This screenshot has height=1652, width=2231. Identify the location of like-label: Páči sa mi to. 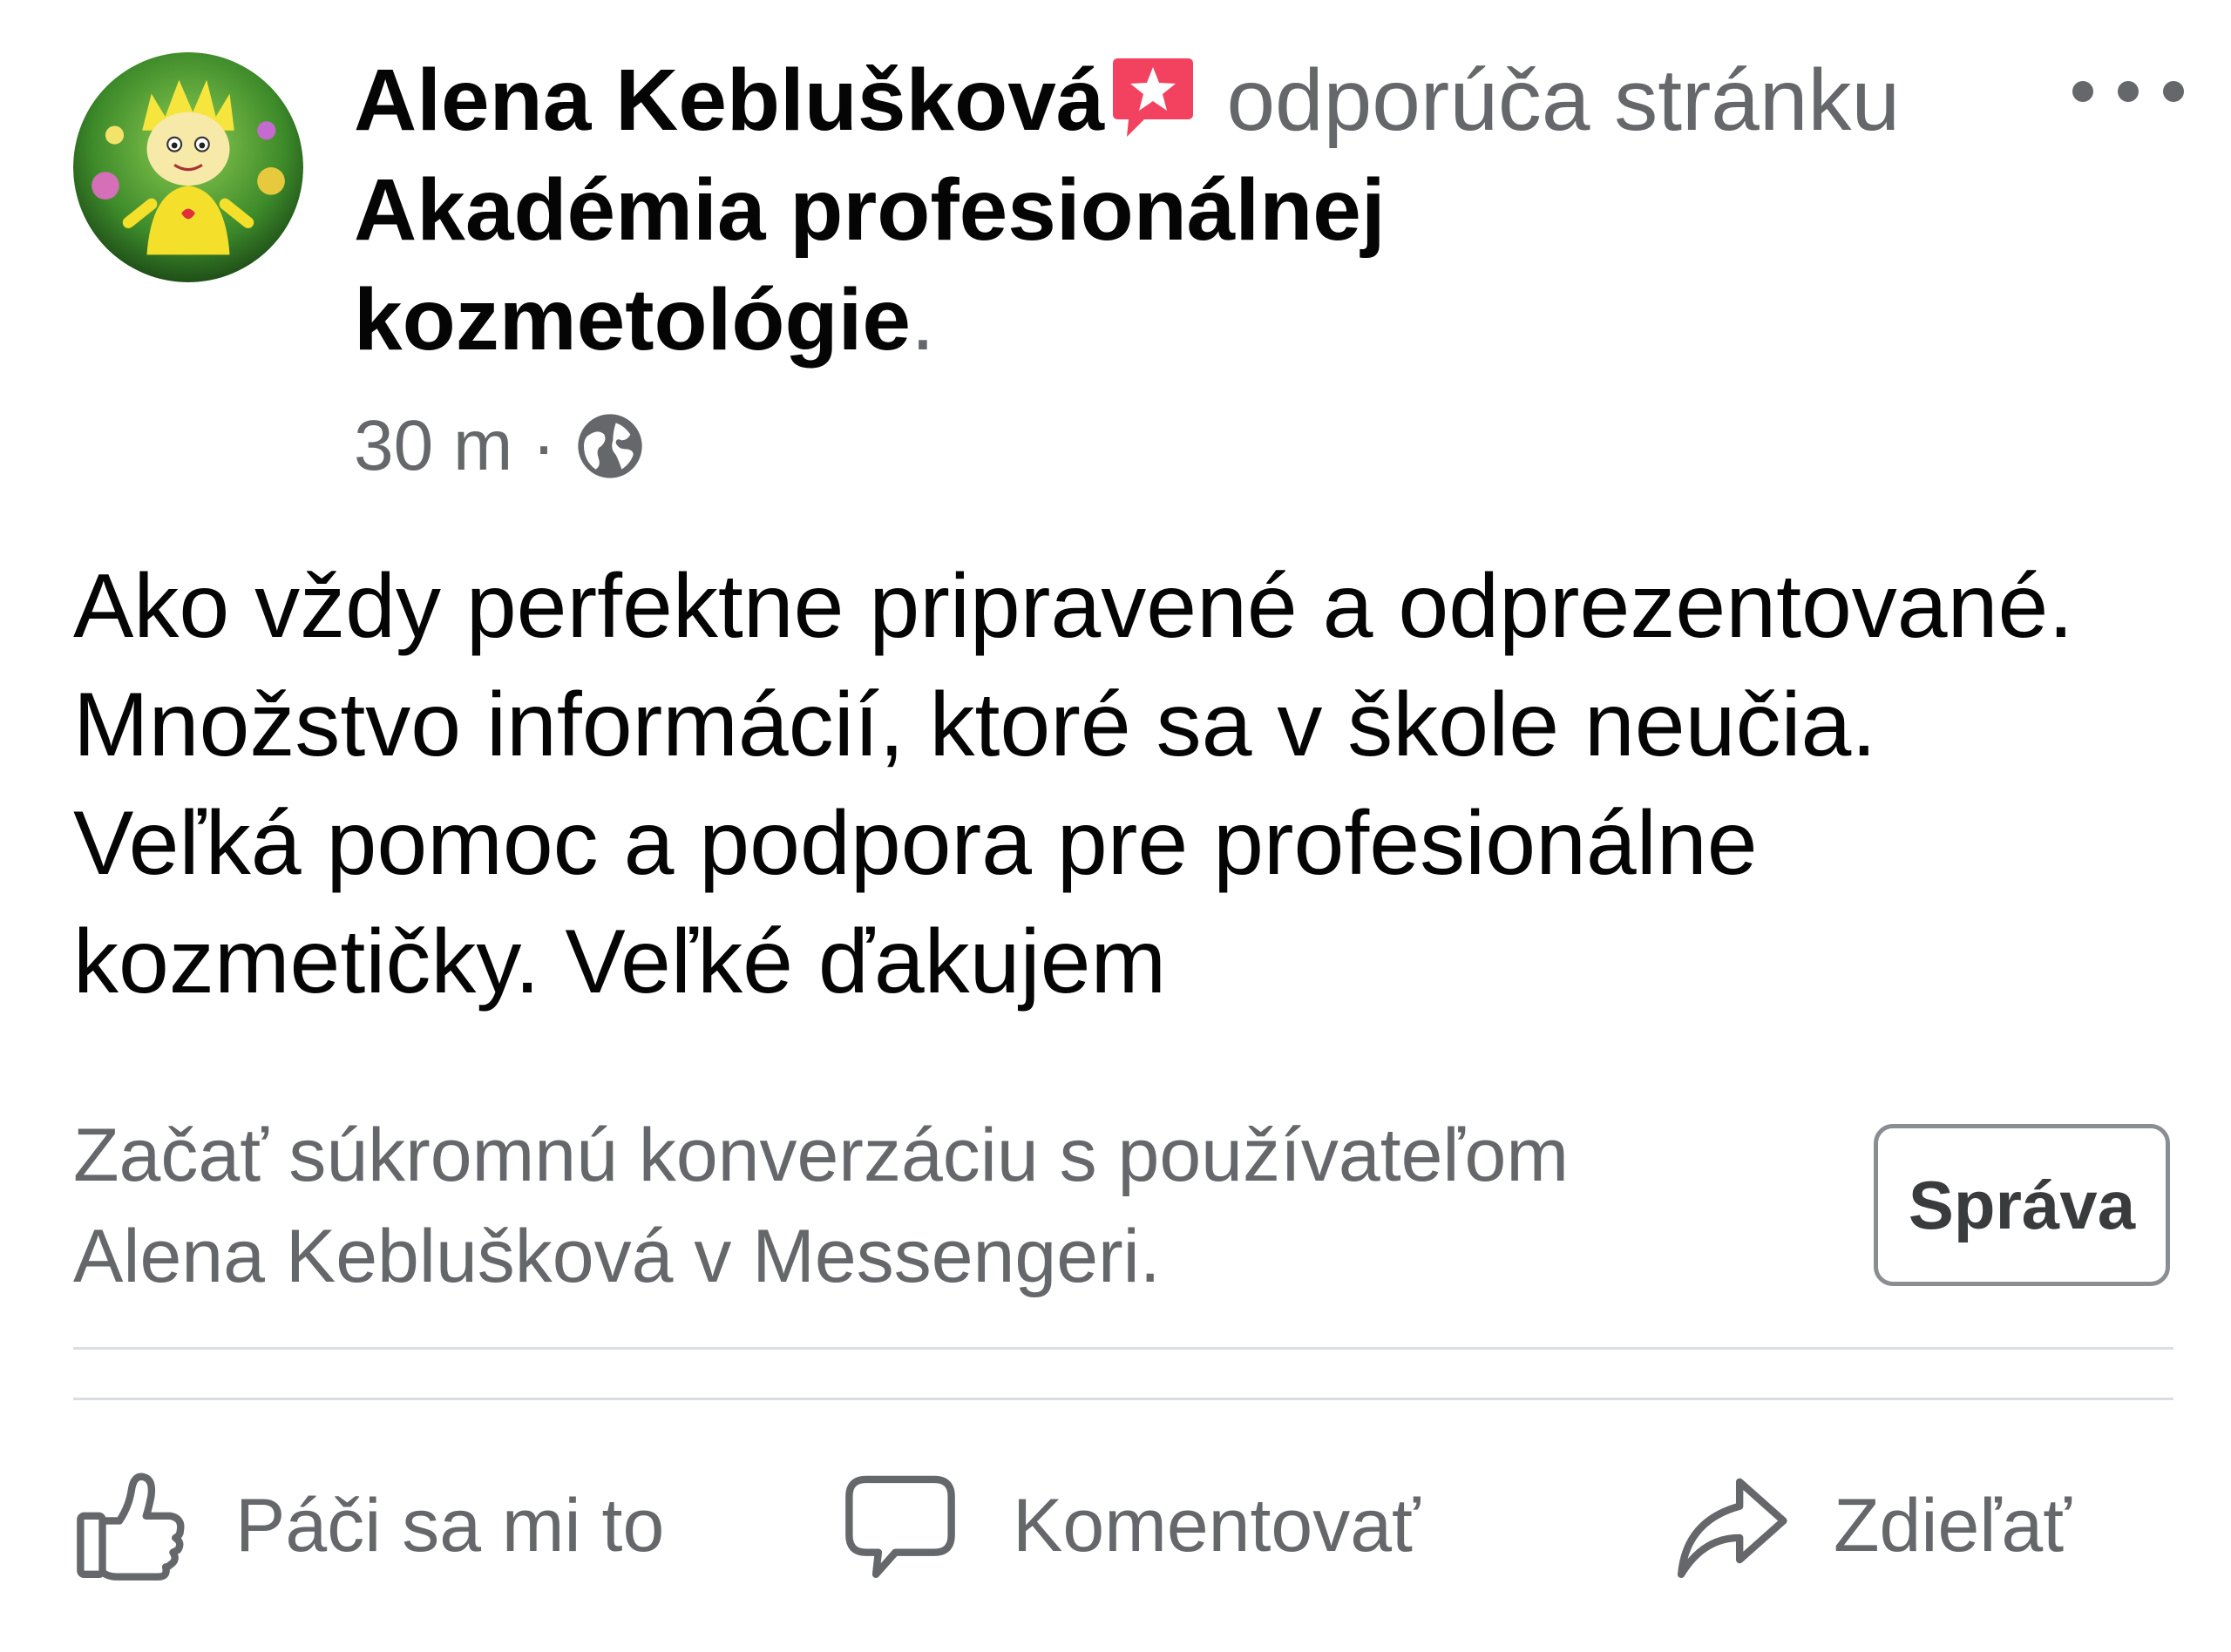
(450, 1525).